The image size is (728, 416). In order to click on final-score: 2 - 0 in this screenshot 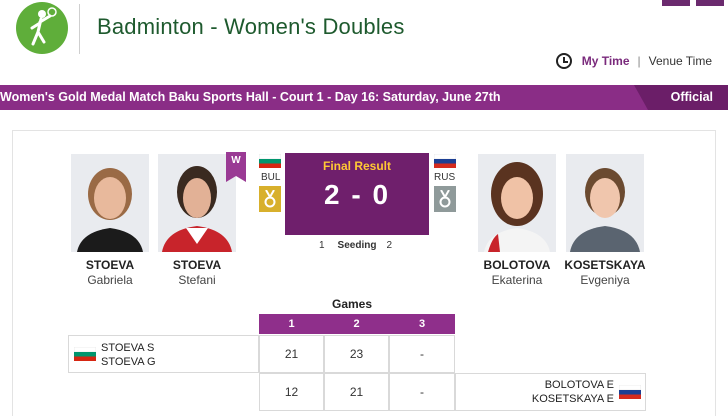, I will do `click(357, 194)`.